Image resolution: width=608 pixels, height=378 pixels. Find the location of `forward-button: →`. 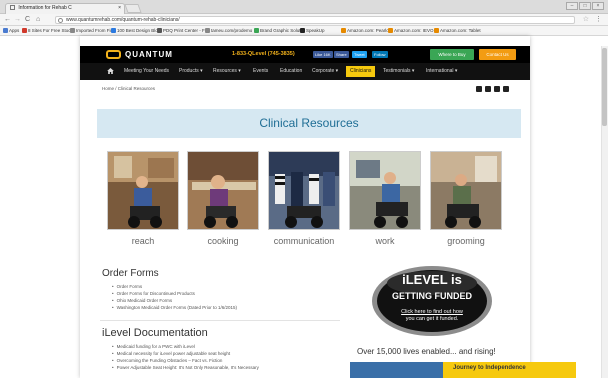

forward-button: → is located at coordinates (17, 20).